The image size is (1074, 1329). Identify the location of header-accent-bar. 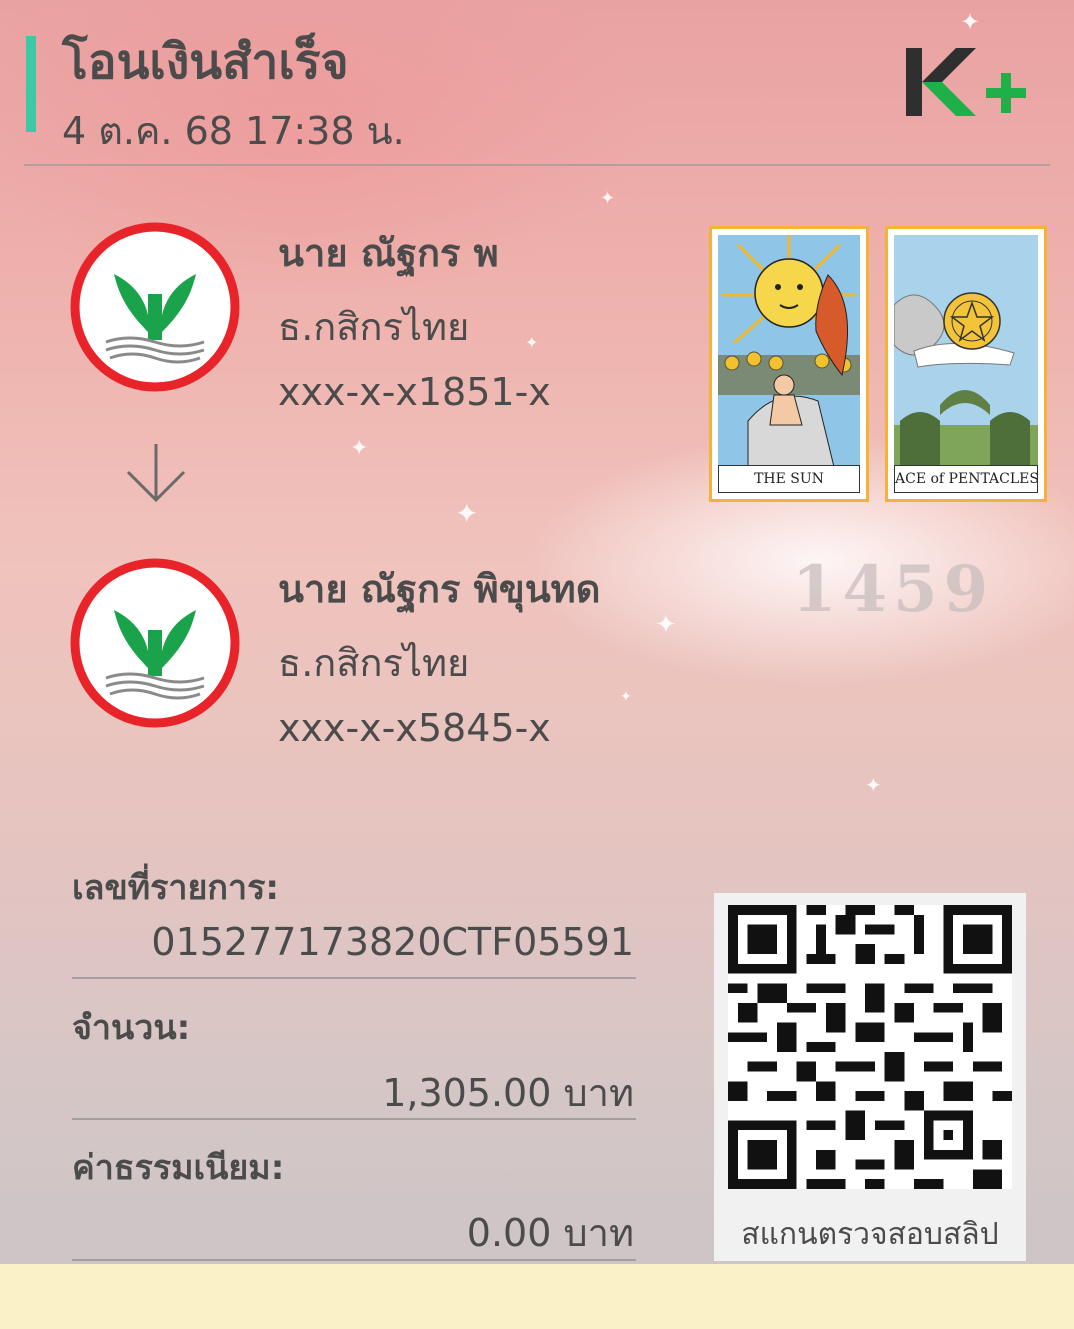
(31, 84).